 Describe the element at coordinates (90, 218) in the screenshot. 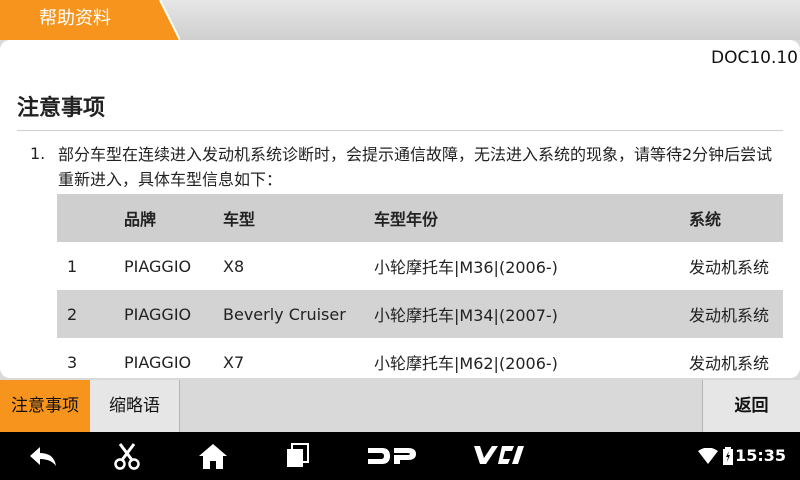

I see `col-header-index` at that location.